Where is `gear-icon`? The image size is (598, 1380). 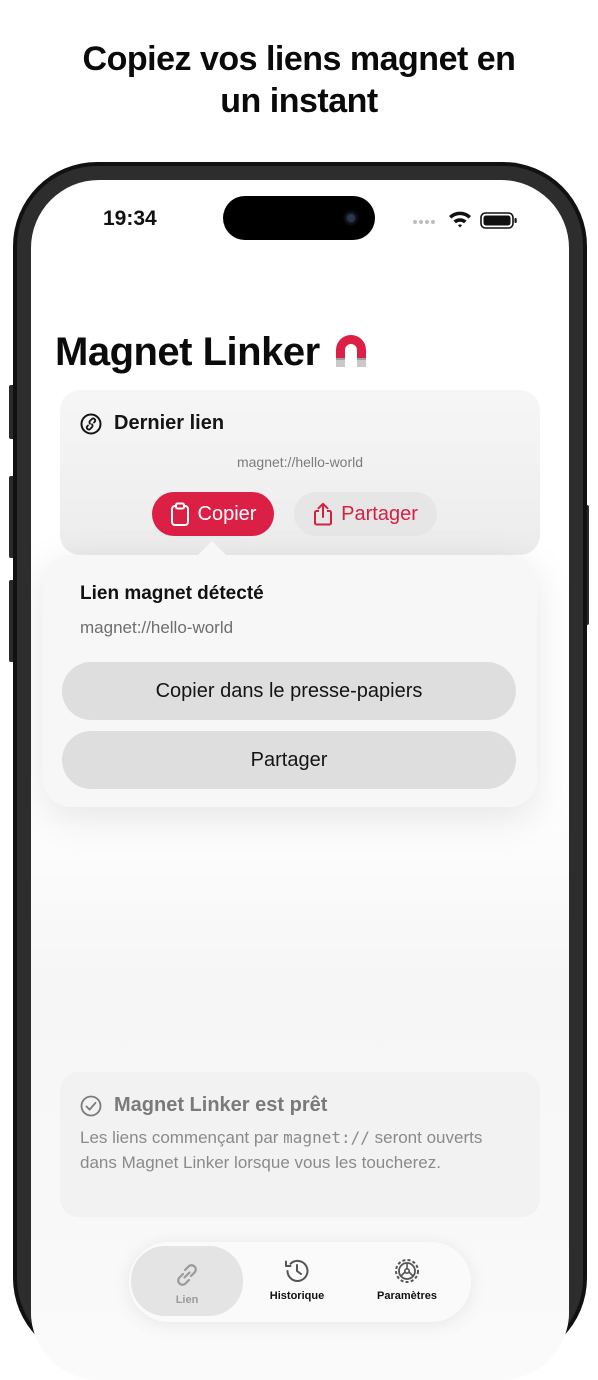 gear-icon is located at coordinates (407, 1271).